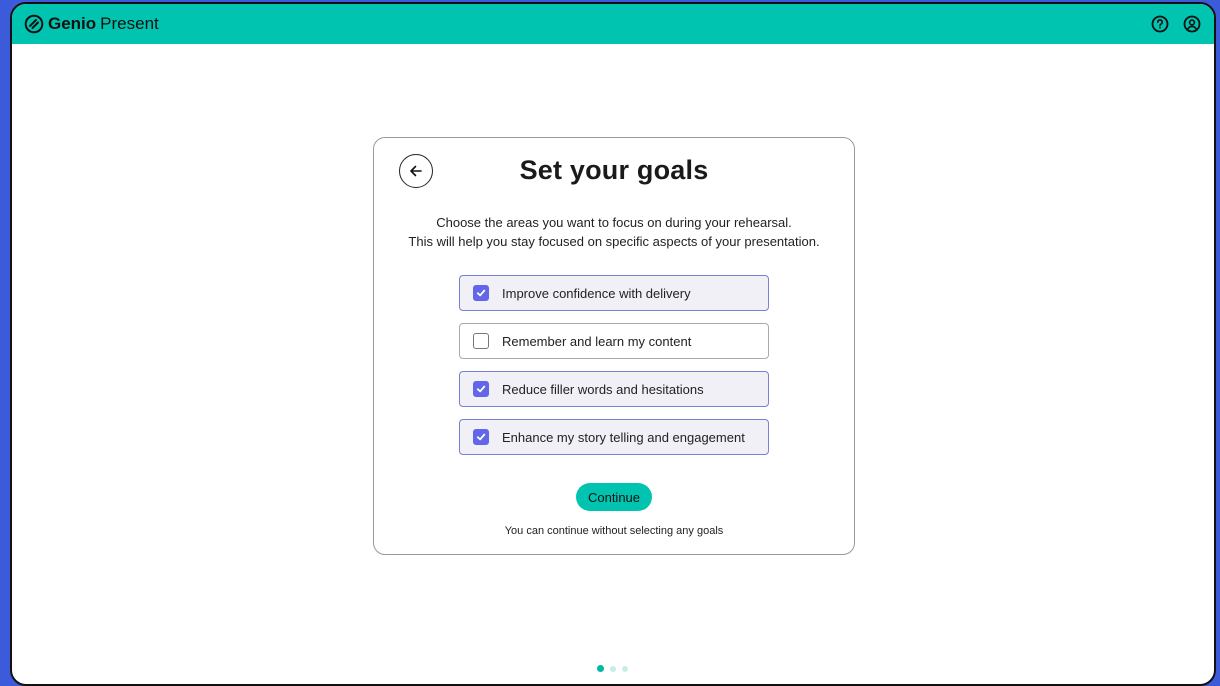 The image size is (1220, 686). I want to click on goal-label: Reduce filler words and hesitations, so click(603, 389).